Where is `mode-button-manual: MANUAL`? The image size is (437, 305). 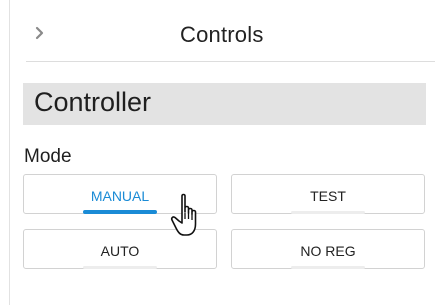 mode-button-manual: MANUAL is located at coordinates (120, 194).